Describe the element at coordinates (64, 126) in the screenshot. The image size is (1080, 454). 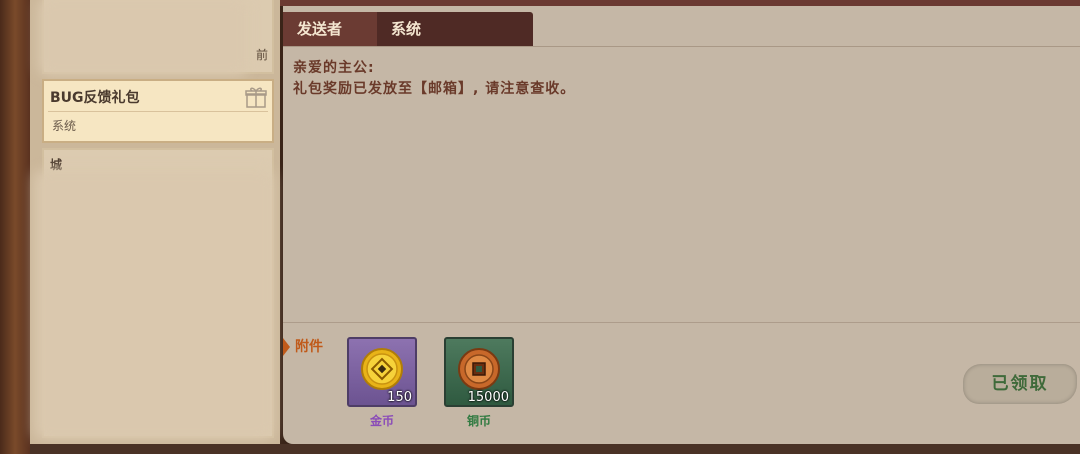
I see `mail-sender: 系统` at that location.